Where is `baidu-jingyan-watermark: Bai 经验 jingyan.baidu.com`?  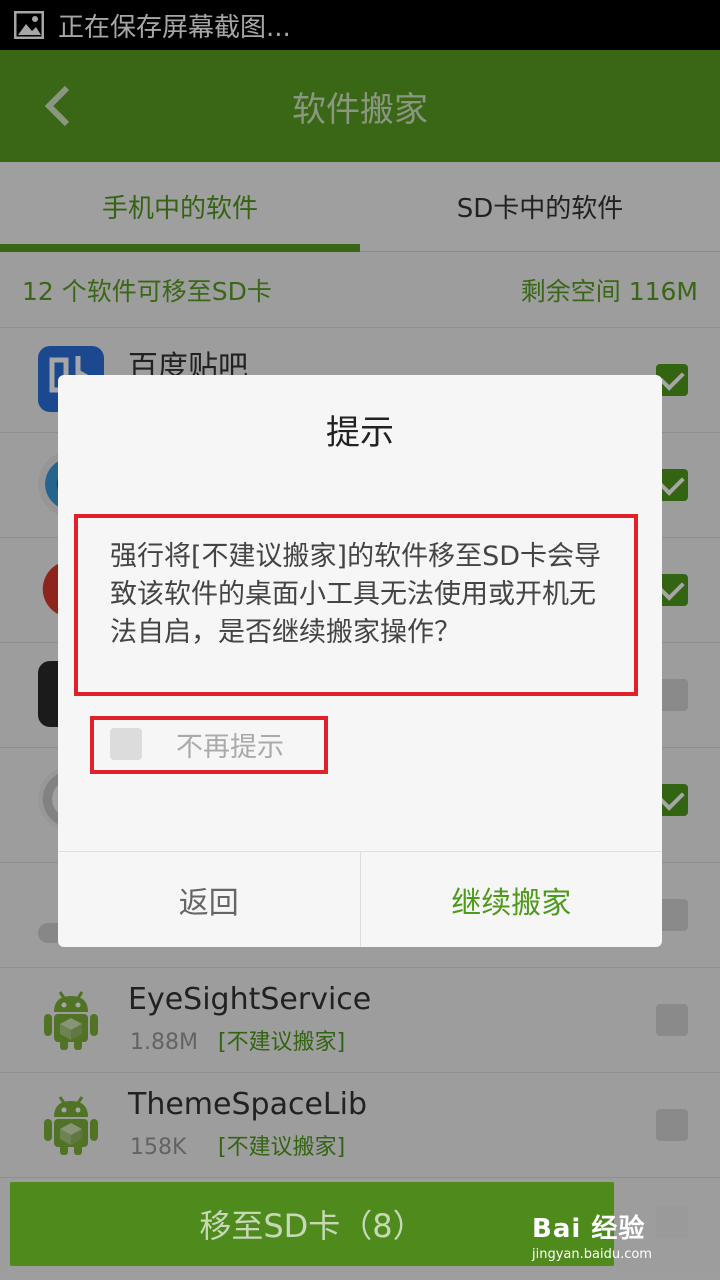 baidu-jingyan-watermark: Bai 经验 jingyan.baidu.com is located at coordinates (607, 1238).